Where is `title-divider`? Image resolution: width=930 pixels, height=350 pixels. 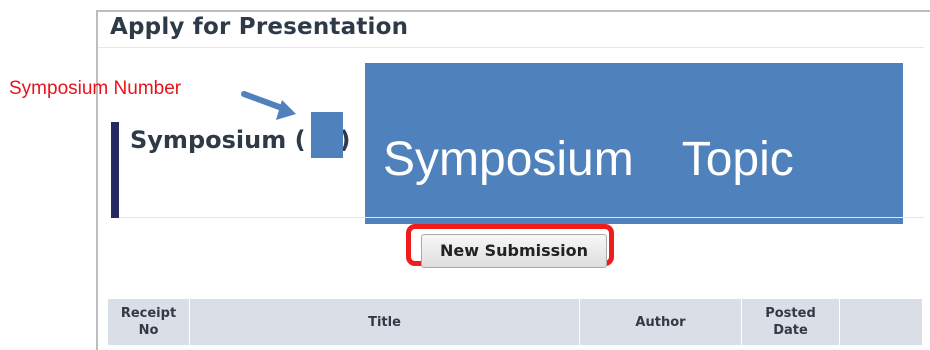 title-divider is located at coordinates (511, 47).